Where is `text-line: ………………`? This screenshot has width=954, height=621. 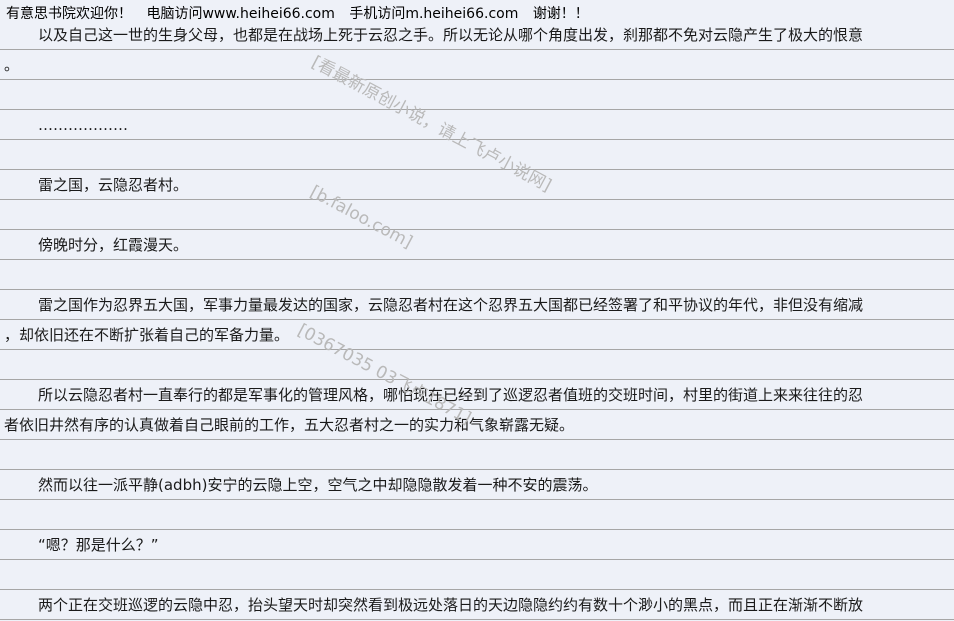
text-line: ……………… is located at coordinates (83, 125).